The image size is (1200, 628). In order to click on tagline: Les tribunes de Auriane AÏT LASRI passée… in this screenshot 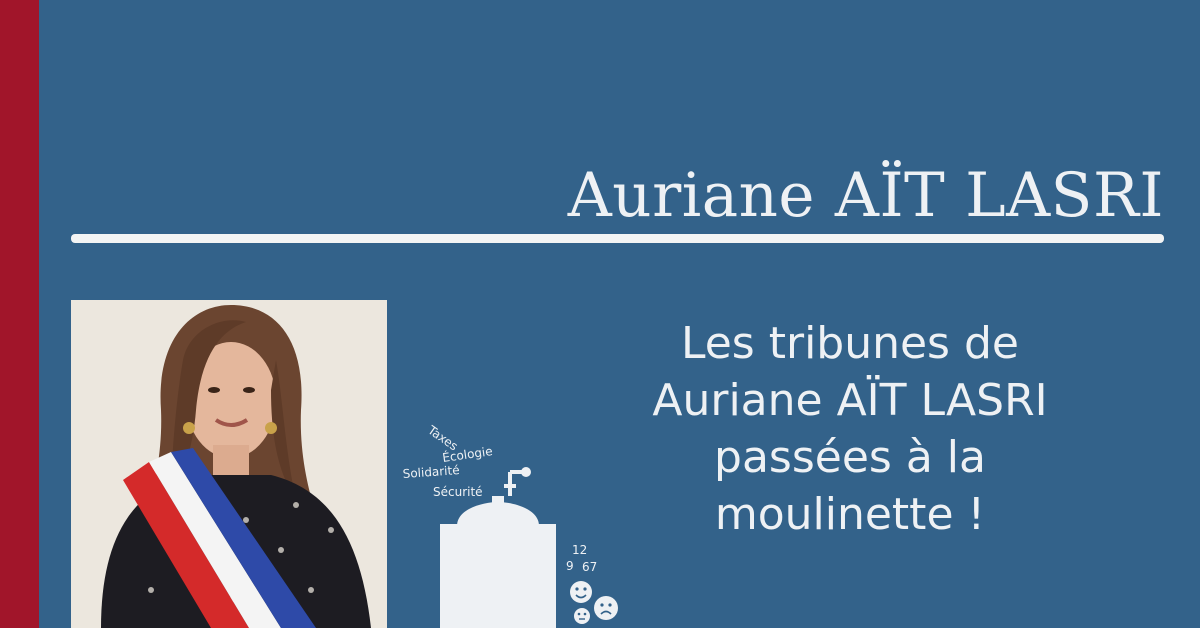, I will do `click(850, 429)`.